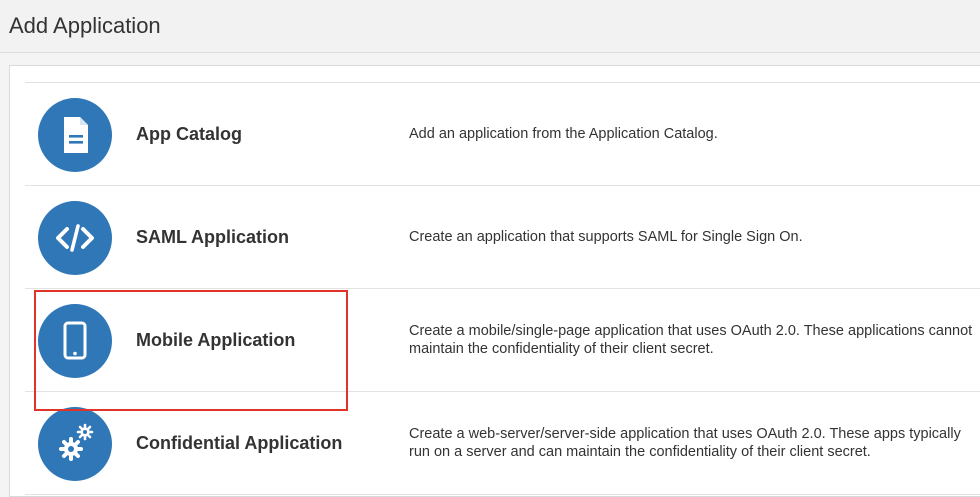 This screenshot has width=980, height=497. What do you see at coordinates (191, 350) in the screenshot?
I see `highlight-box` at bounding box center [191, 350].